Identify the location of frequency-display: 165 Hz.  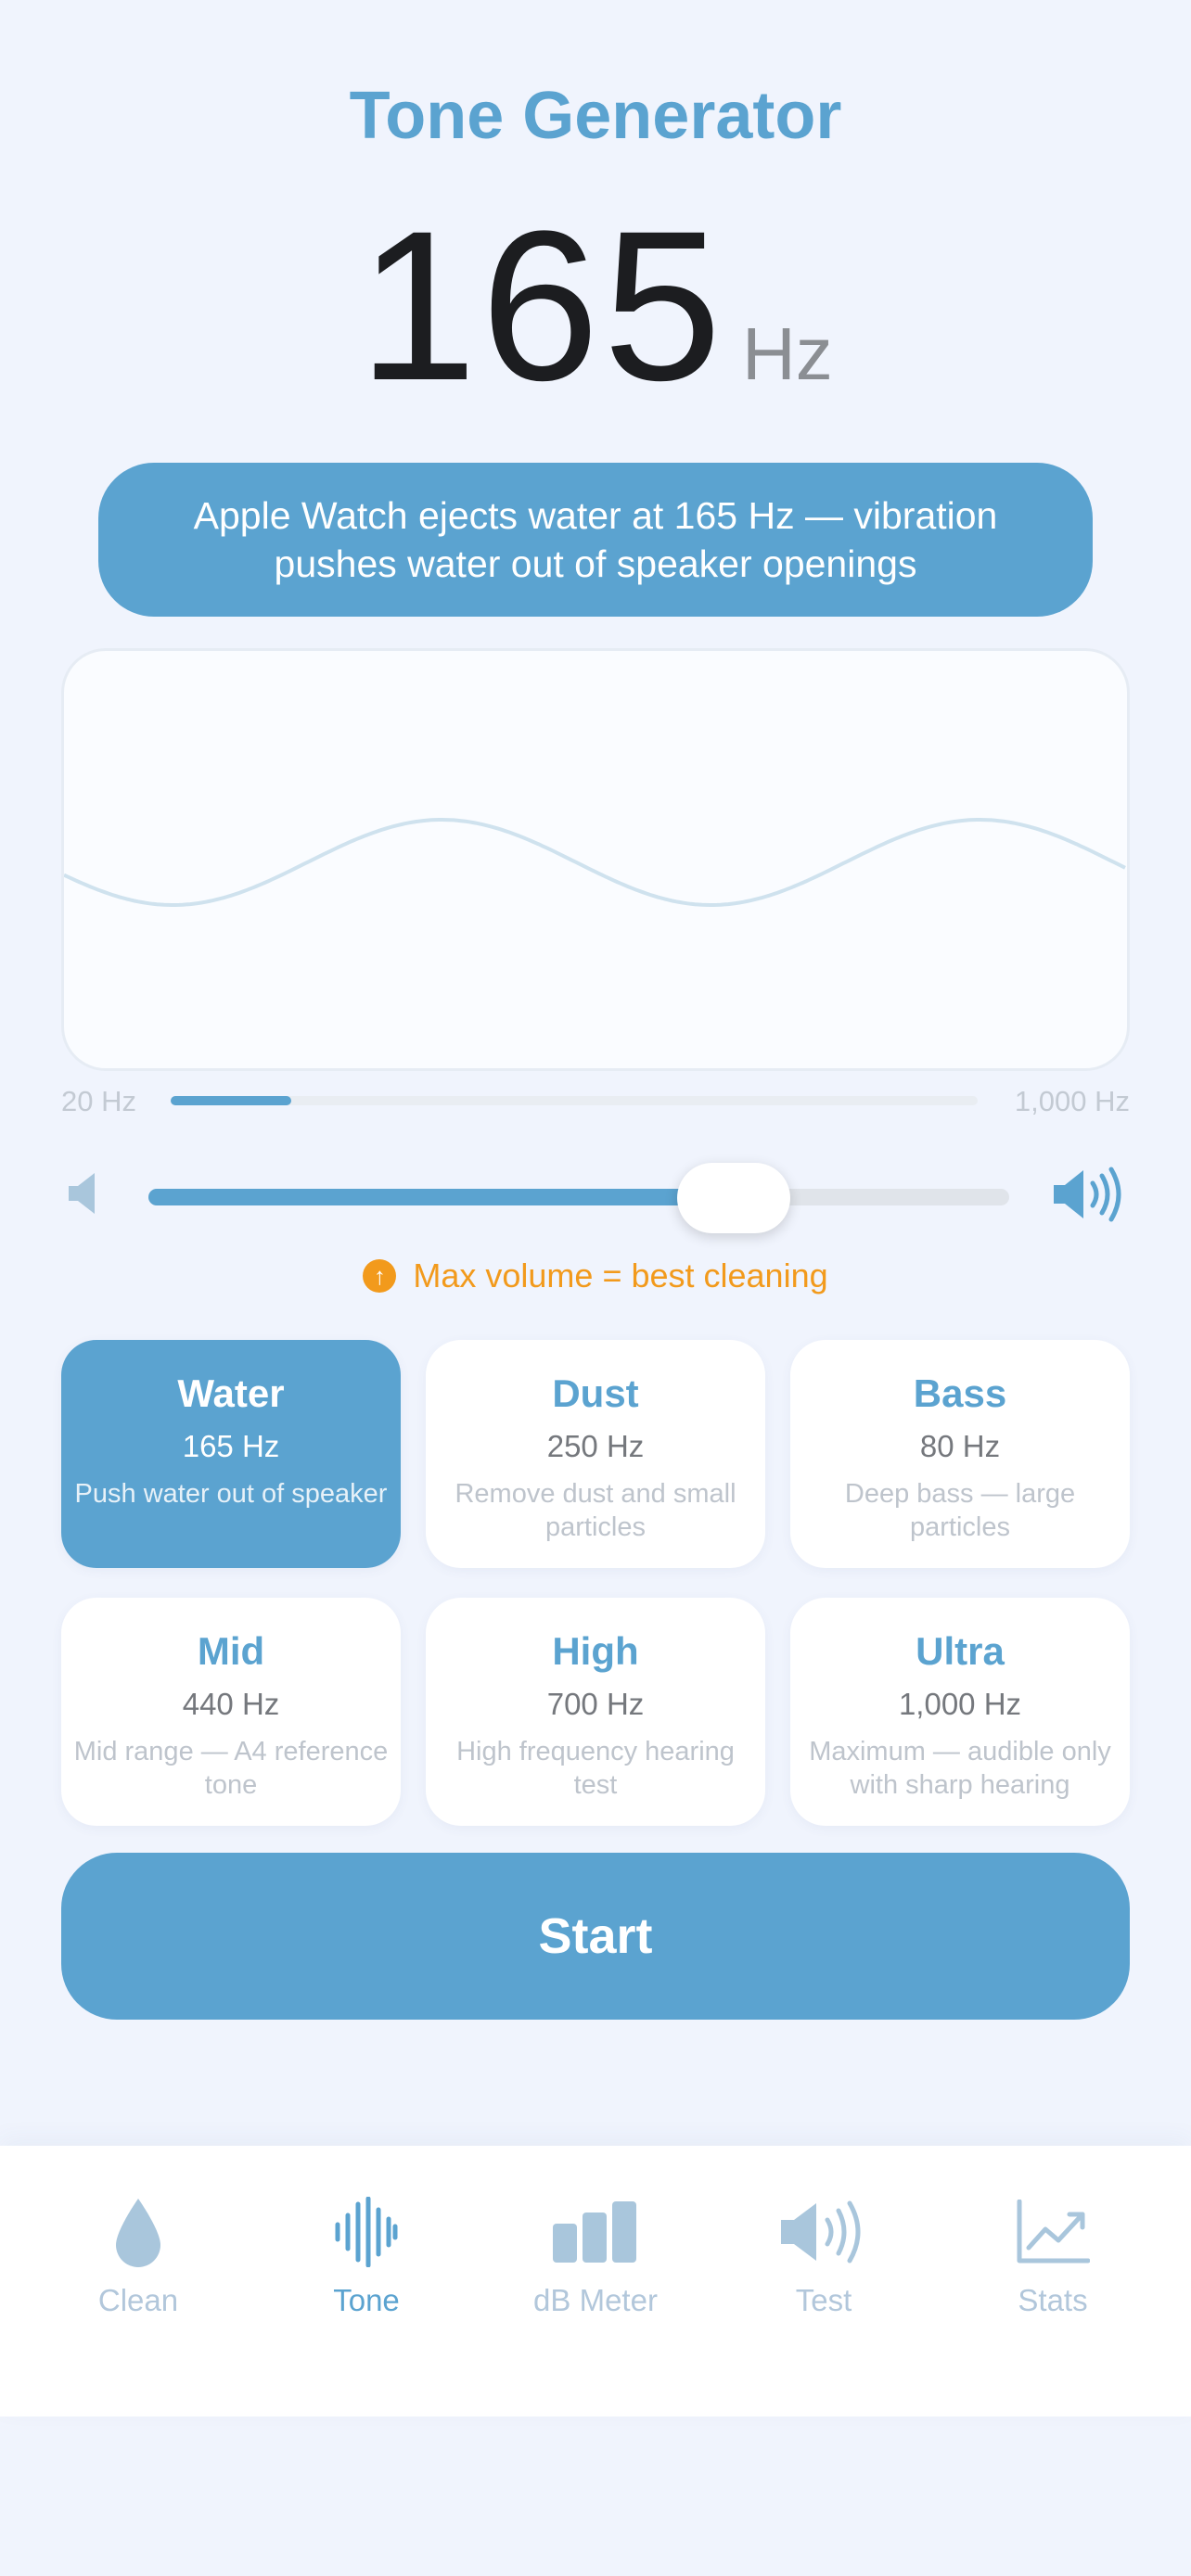
(595, 306).